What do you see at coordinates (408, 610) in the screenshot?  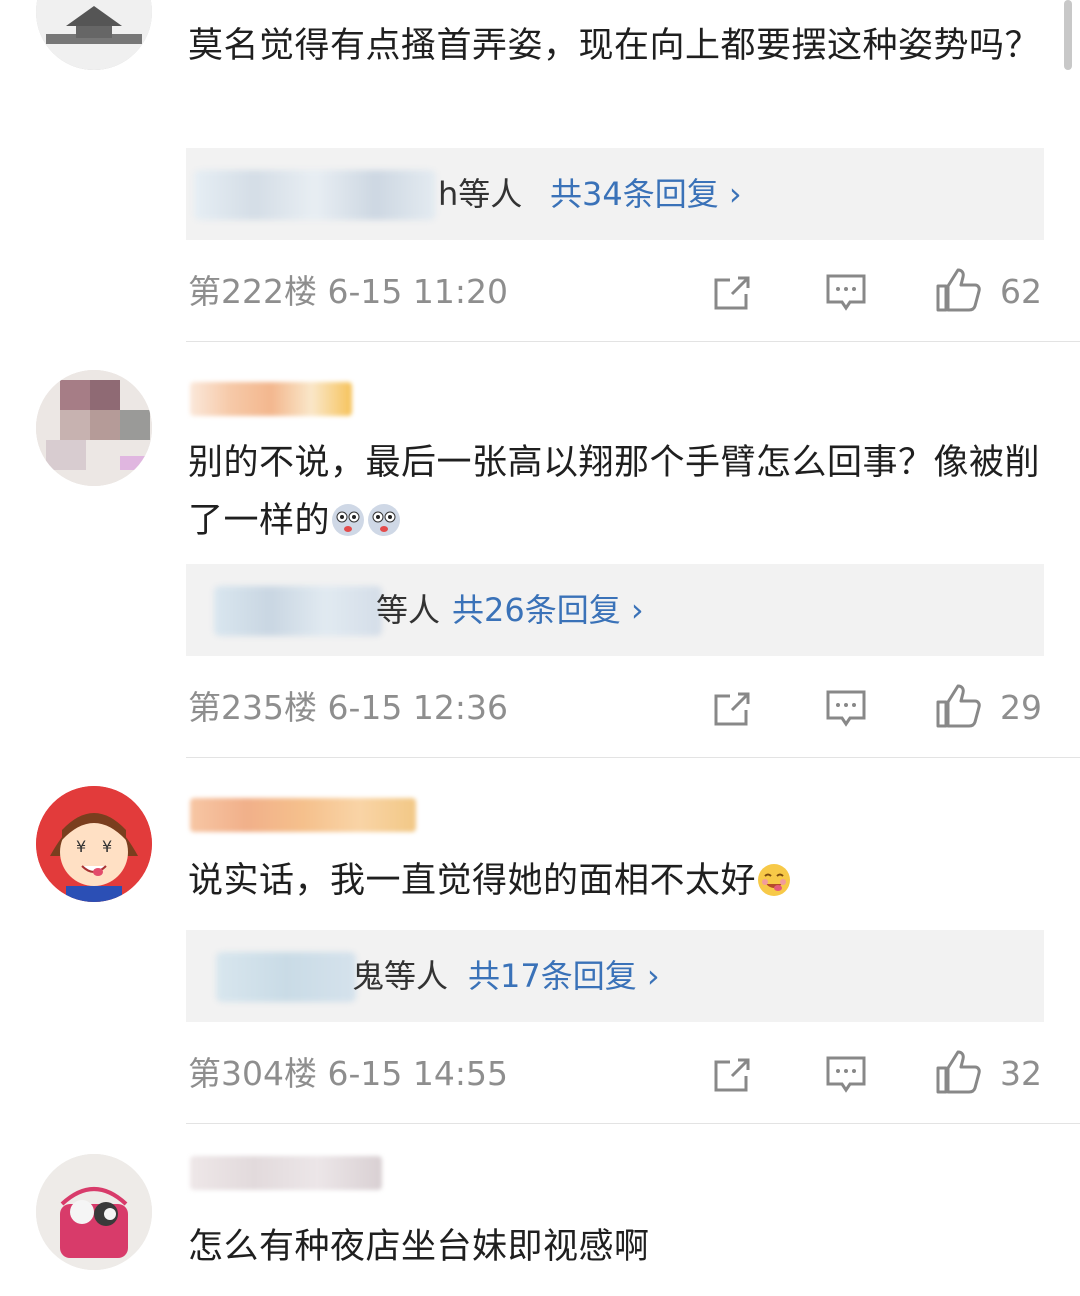 I see `reply-users: 等人` at bounding box center [408, 610].